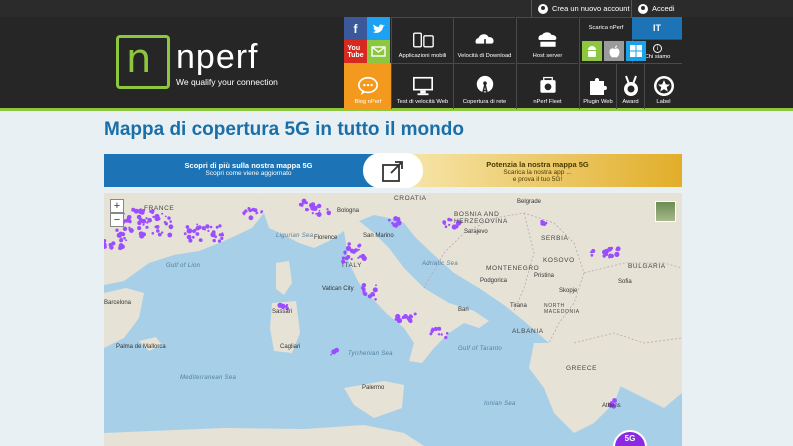 This screenshot has height=446, width=793. I want to click on create-account-link: Crea un nuovo account, so click(583, 8).